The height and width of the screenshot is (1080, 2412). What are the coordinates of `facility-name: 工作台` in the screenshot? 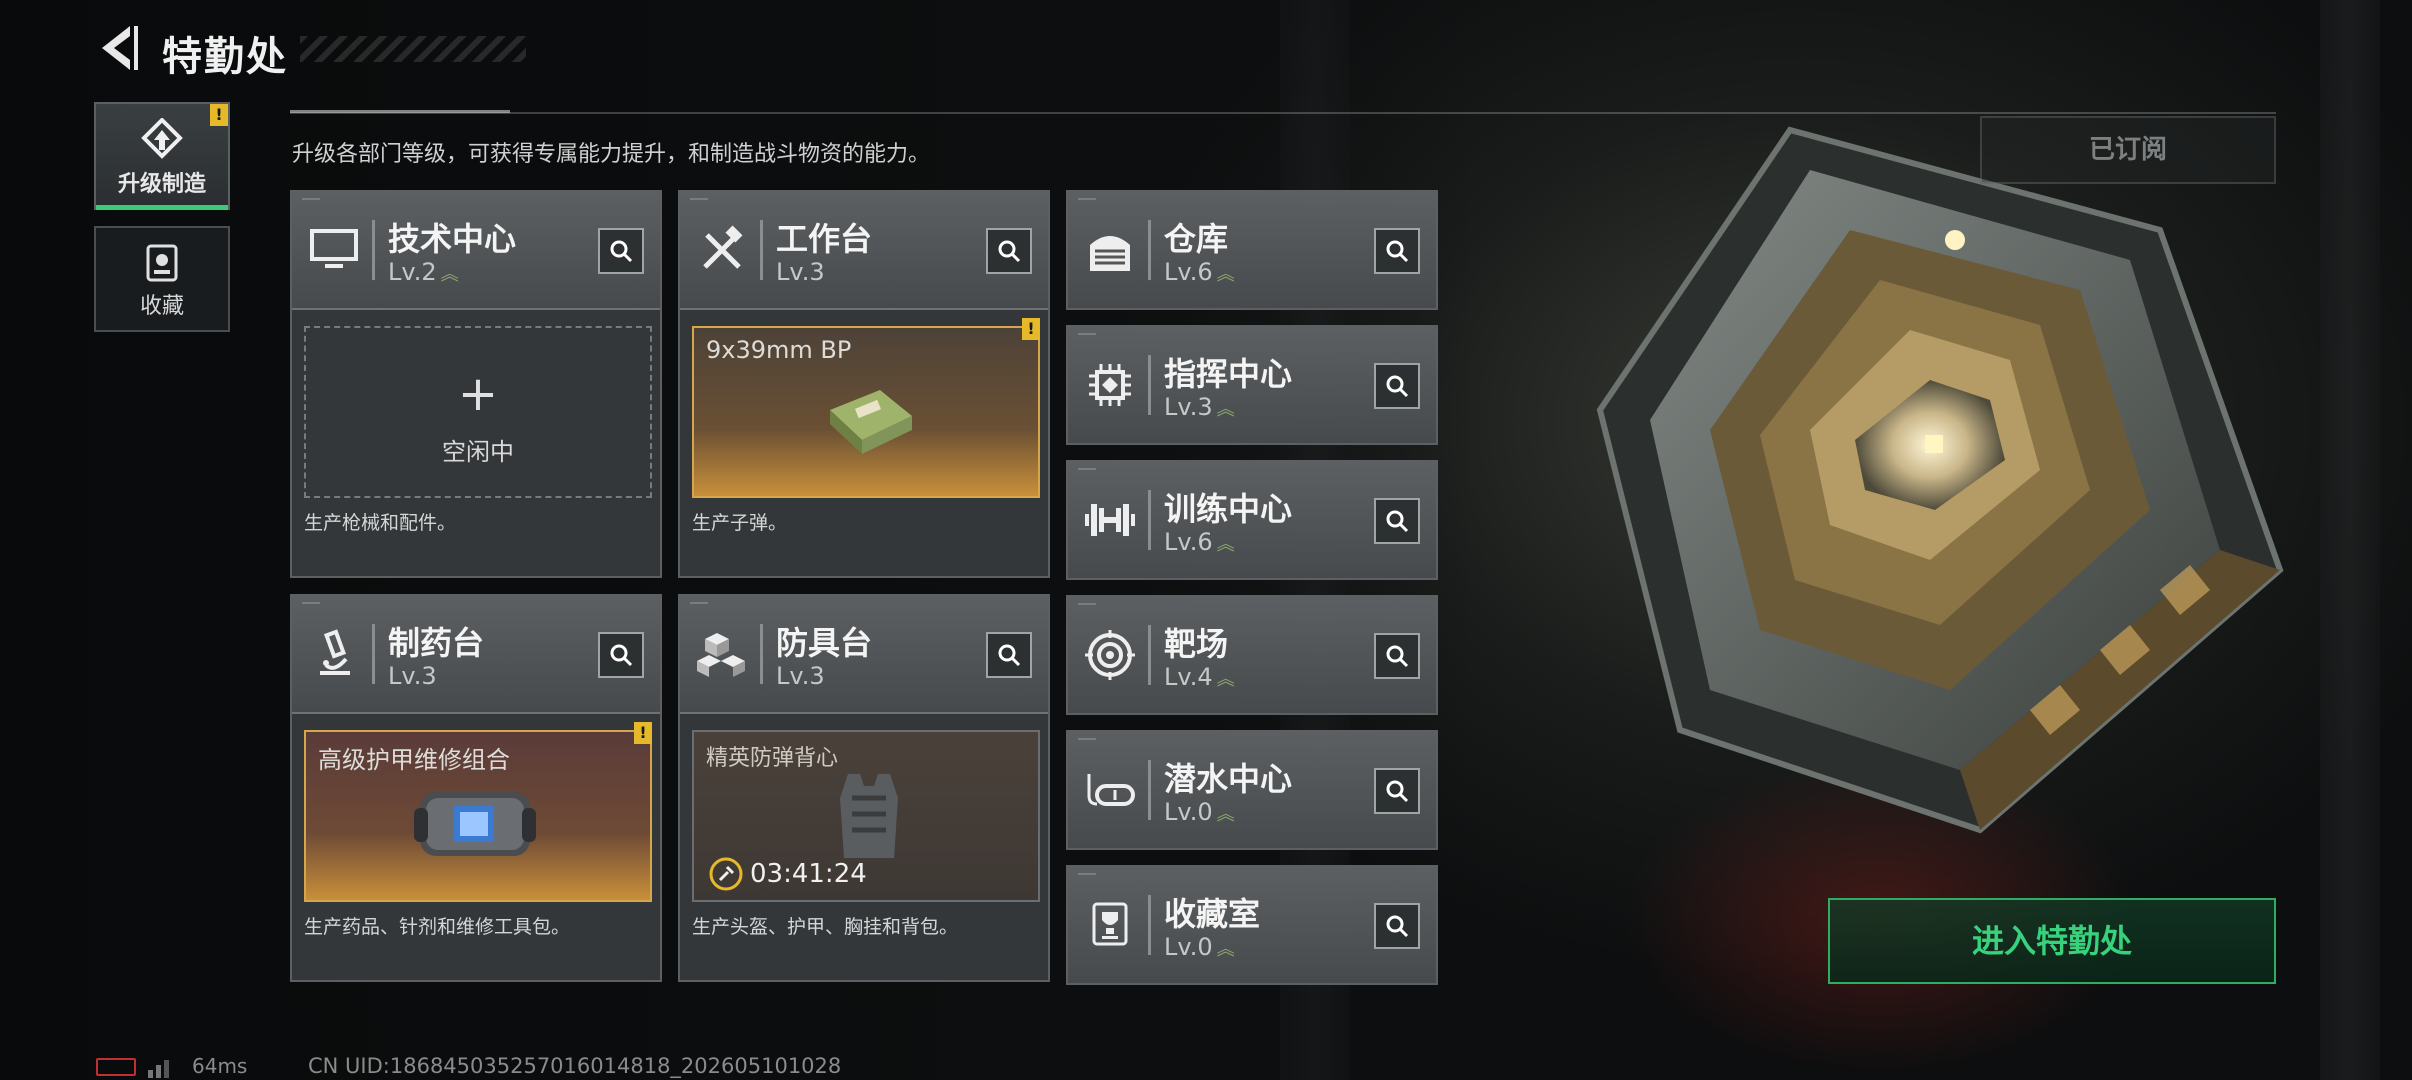 It's located at (824, 239).